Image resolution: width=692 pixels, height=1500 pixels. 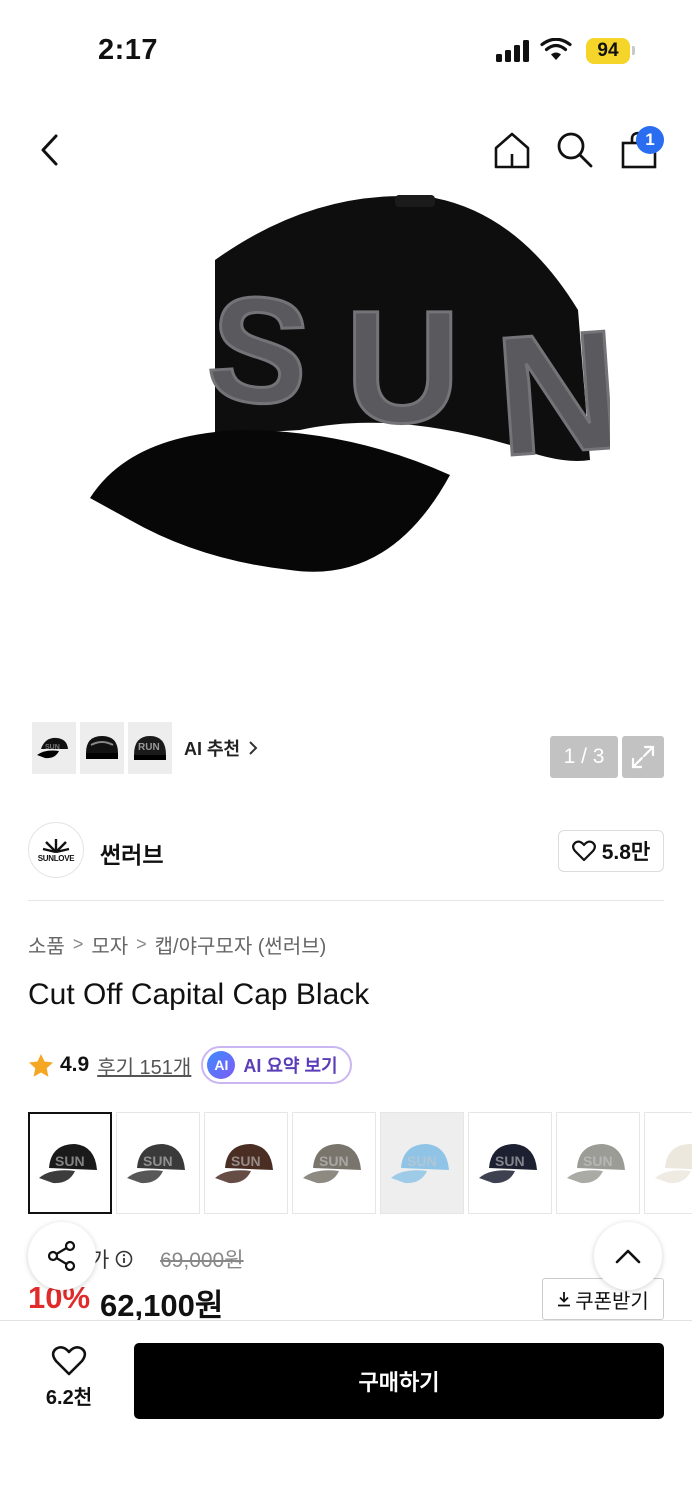 I want to click on cap-thumbnail-icon: SUN, so click(x=52, y=748).